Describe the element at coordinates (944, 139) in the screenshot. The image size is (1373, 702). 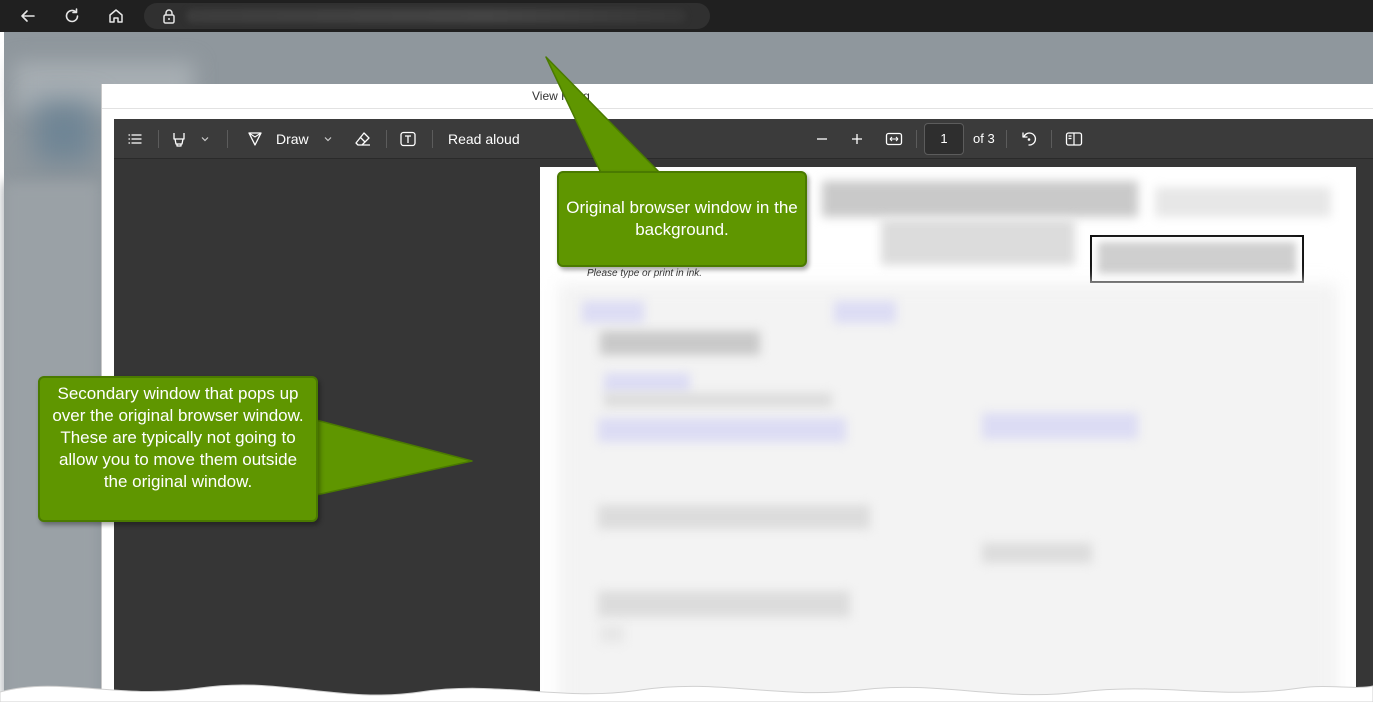
I see `page-number-input: 1` at that location.